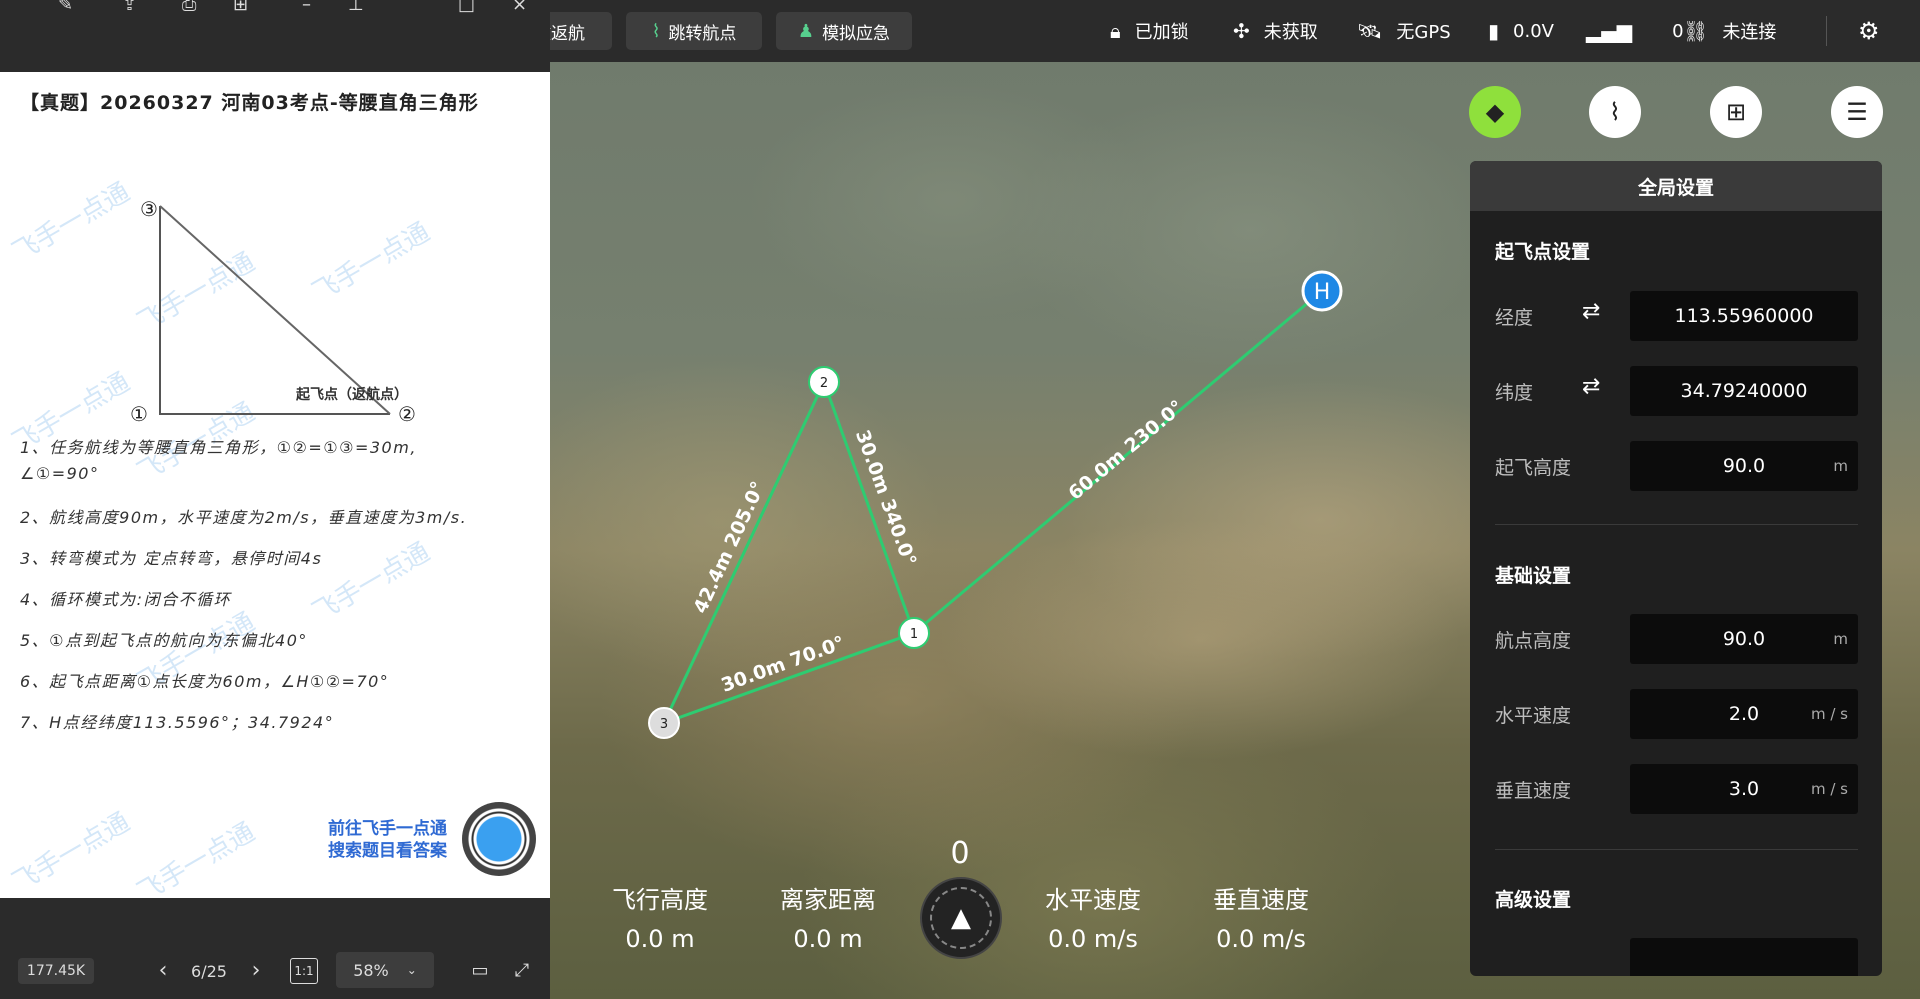 The width and height of the screenshot is (1920, 999). What do you see at coordinates (1093, 900) in the screenshot?
I see `horizontal-speed-telemetry-label: 水平速度` at bounding box center [1093, 900].